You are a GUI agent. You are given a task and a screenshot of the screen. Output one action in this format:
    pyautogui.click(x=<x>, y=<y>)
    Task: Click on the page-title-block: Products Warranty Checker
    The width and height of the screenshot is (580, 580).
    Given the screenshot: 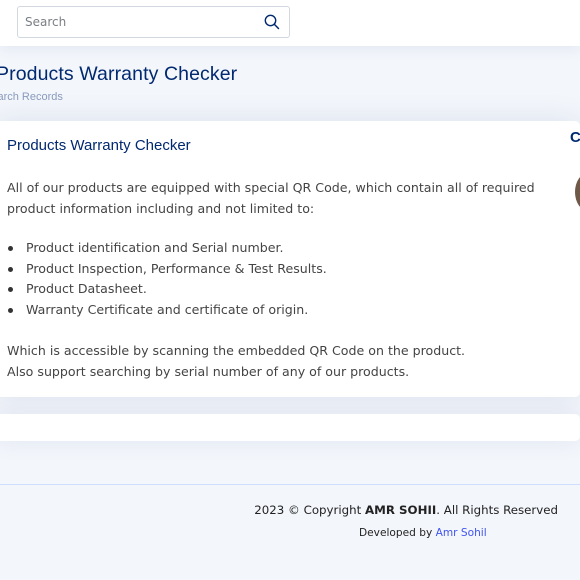 What is the action you would take?
    pyautogui.click(x=118, y=74)
    